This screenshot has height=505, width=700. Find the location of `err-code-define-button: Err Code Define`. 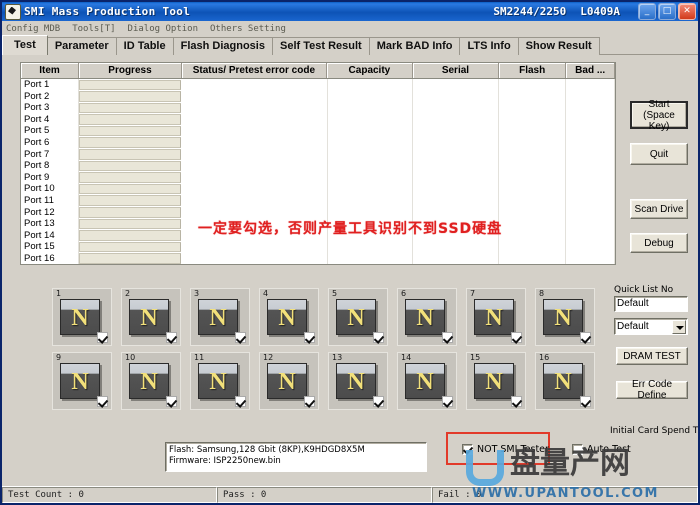

err-code-define-button: Err Code Define is located at coordinates (652, 390).